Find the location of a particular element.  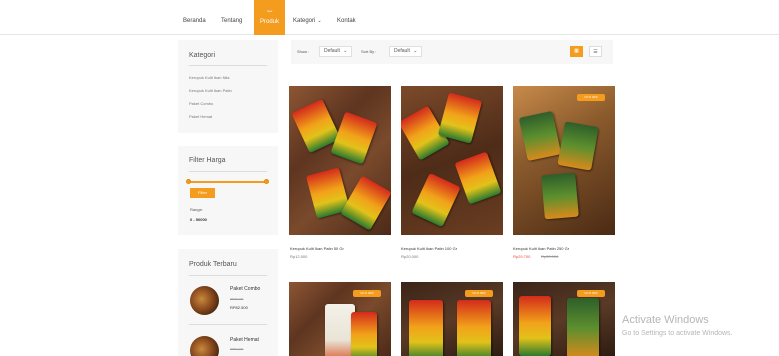

range-value: 0 - 50000 is located at coordinates (198, 219).